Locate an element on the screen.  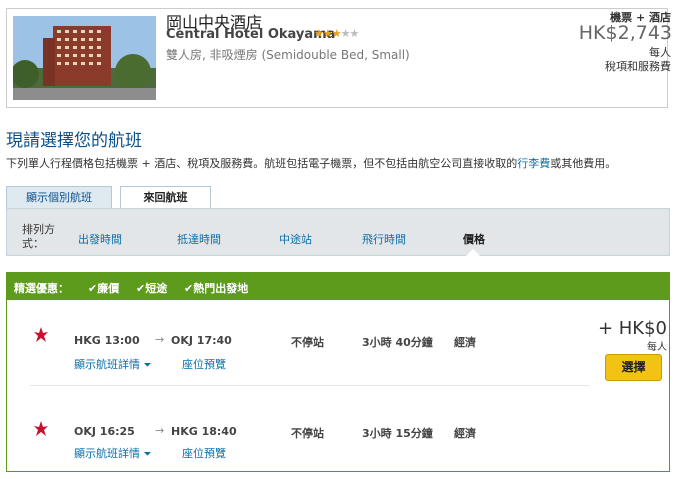
flight-2-departure: OKJ 16:25 is located at coordinates (104, 431).